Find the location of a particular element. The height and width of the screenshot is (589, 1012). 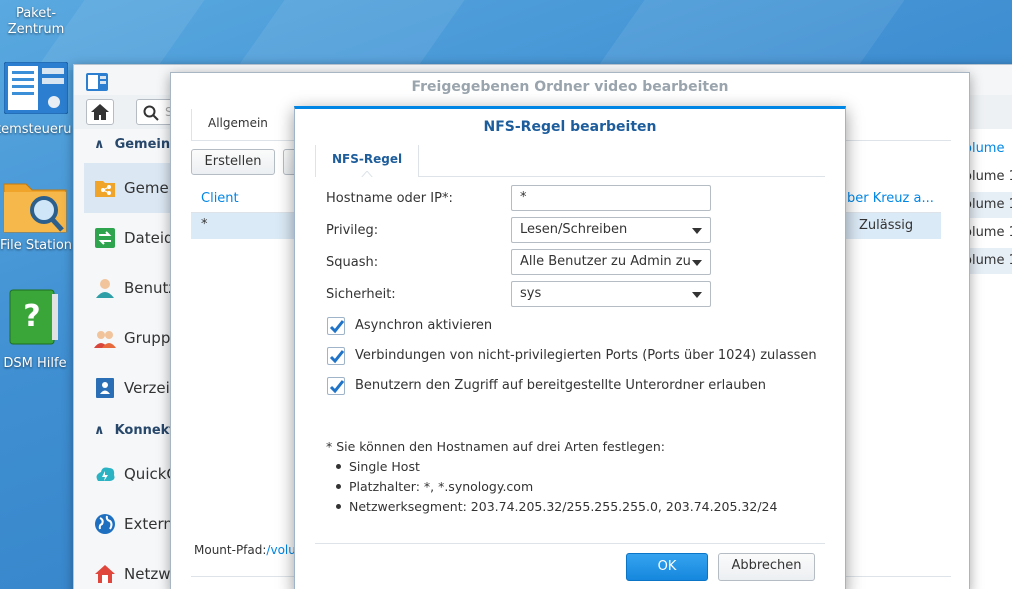

tab-nfs-rule: NFS-Regel is located at coordinates (367, 161).